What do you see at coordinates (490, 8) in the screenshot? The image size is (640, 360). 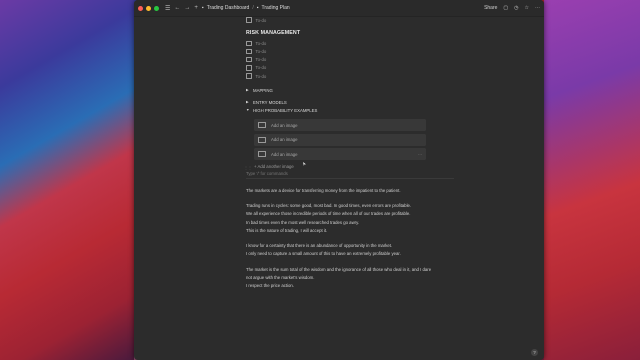 I see `share-button: Share` at bounding box center [490, 8].